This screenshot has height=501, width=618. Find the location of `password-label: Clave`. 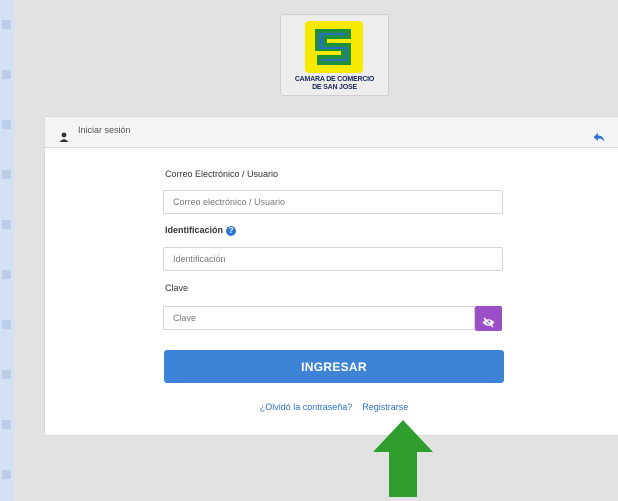

password-label: Clave is located at coordinates (177, 288).